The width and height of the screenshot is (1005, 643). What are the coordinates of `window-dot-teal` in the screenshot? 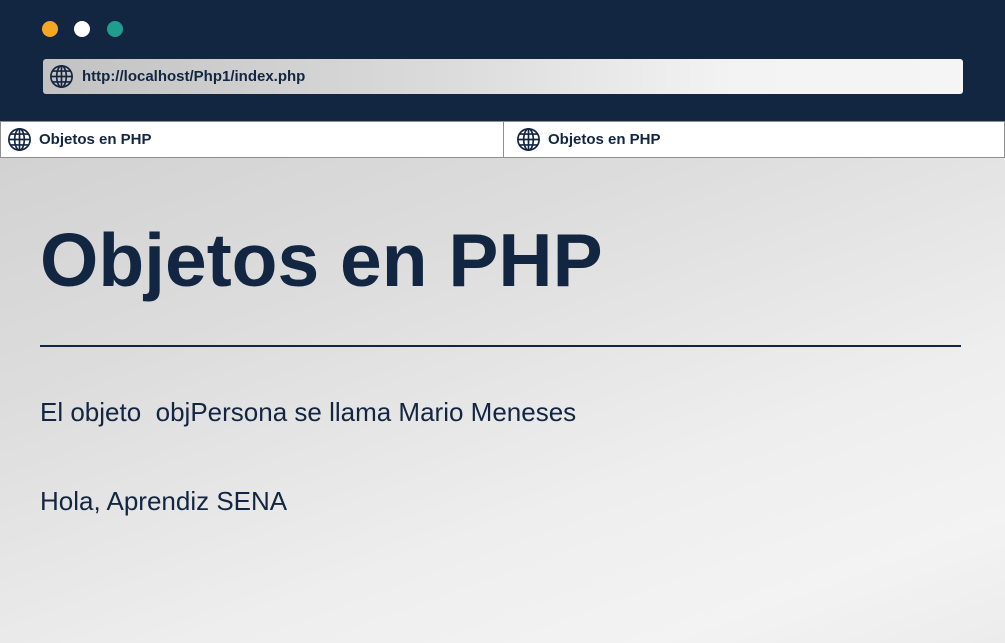 It's located at (115, 29).